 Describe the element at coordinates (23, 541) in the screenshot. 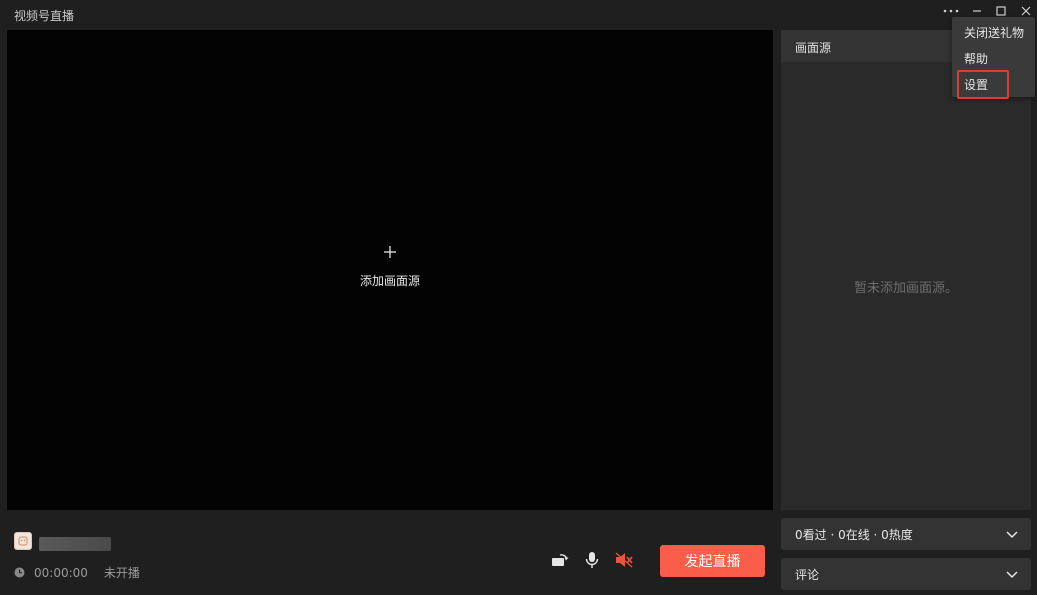

I see `avatar` at that location.